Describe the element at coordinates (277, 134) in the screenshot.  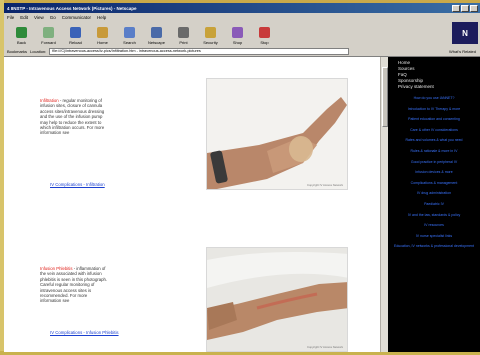
I see `infiltration-photo: Copyright IV Access Network` at that location.